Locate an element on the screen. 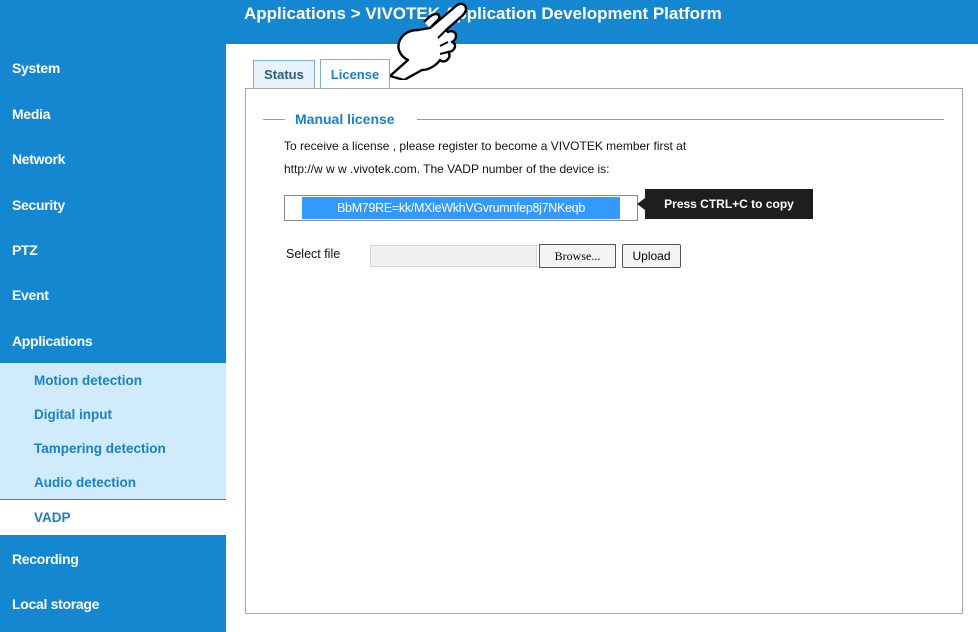 This screenshot has height=632, width=978. fieldset-legend: Manual license is located at coordinates (345, 119).